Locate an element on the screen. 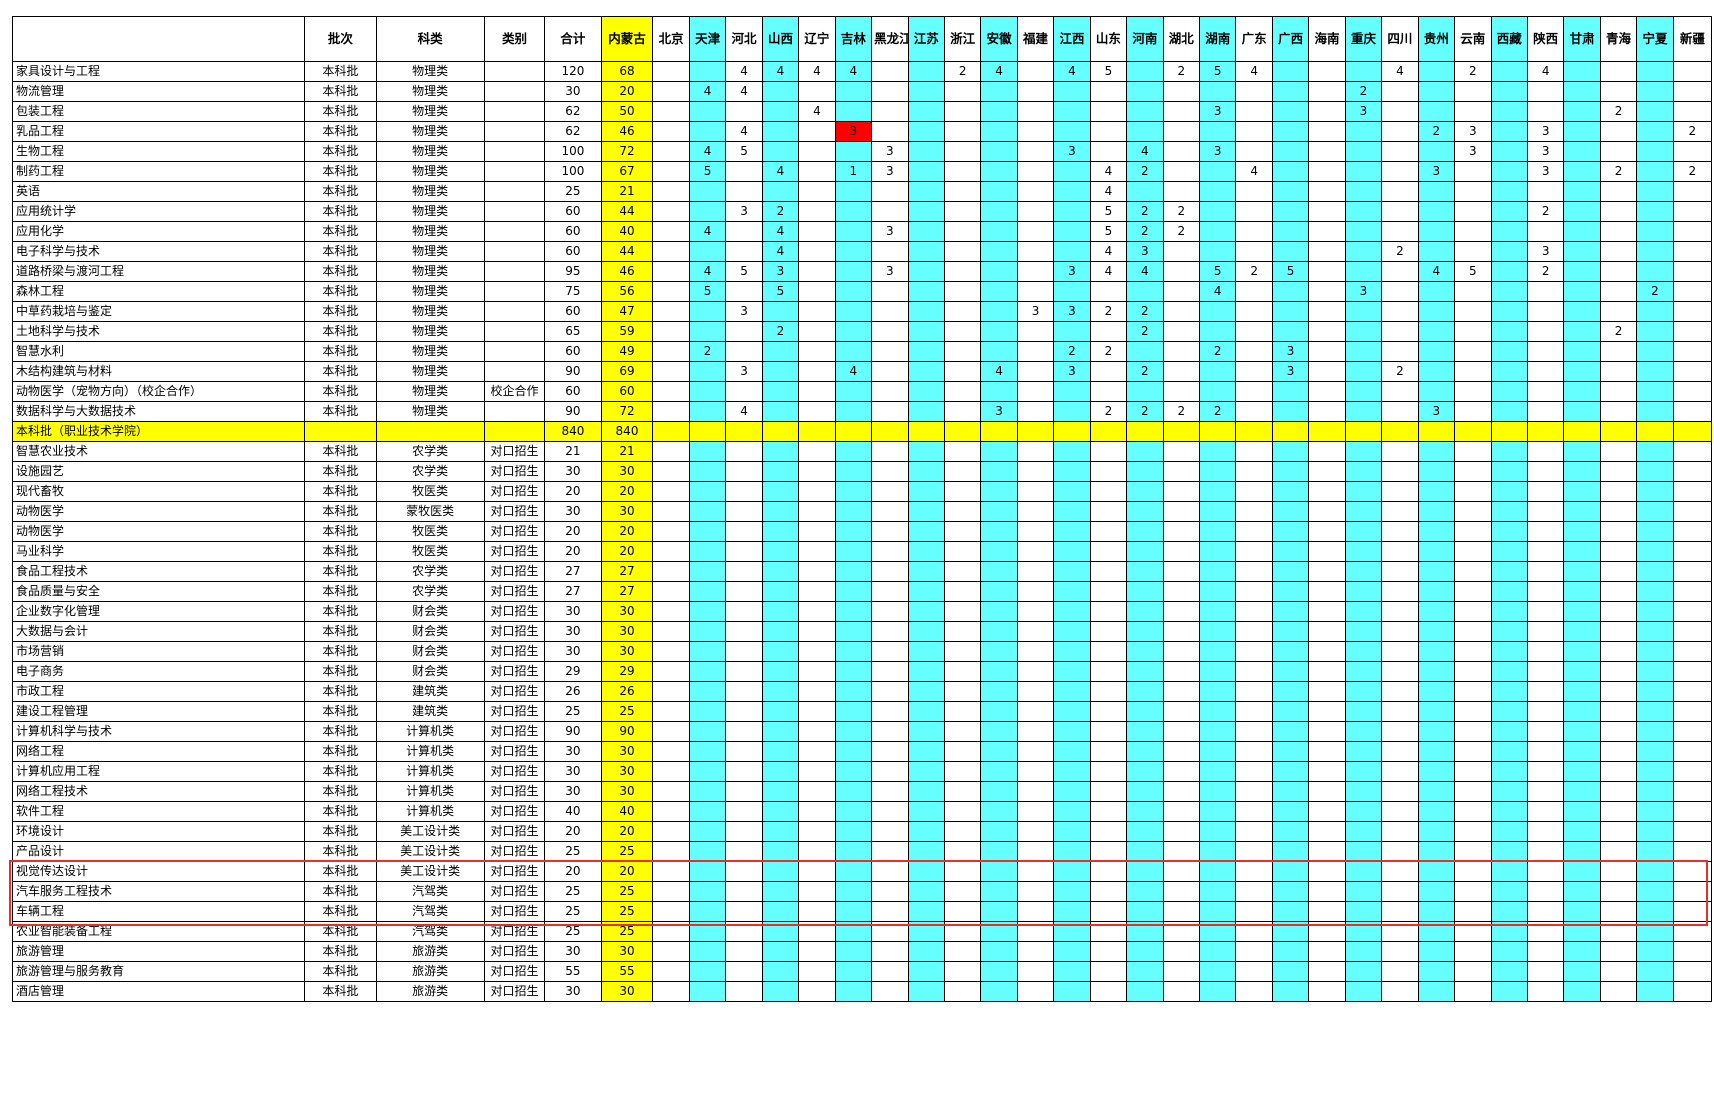 This screenshot has height=1095, width=1714. table-row: 家具设计与工程 本科批 物理类 120 68 4 4 4 4 2 4 4 5 2 5 4 4 2 4 is located at coordinates (862, 71).